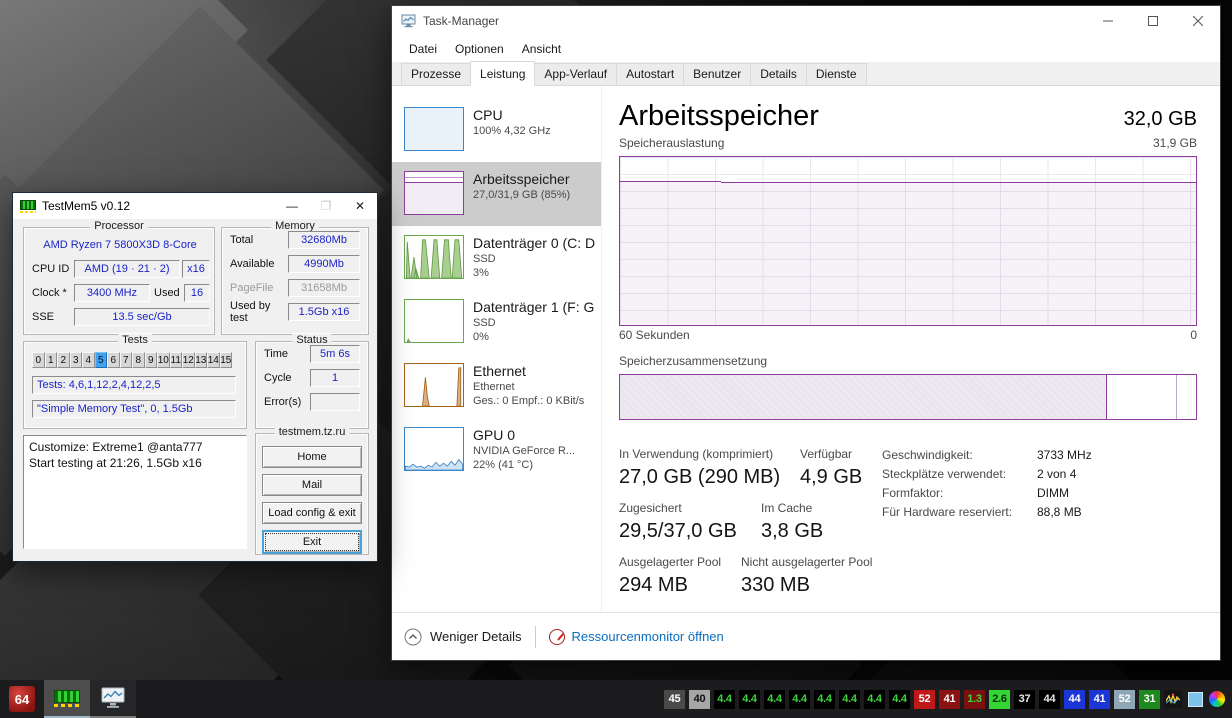 The height and width of the screenshot is (718, 1232). Describe the element at coordinates (292, 206) in the screenshot. I see `minimize-button: —` at that location.